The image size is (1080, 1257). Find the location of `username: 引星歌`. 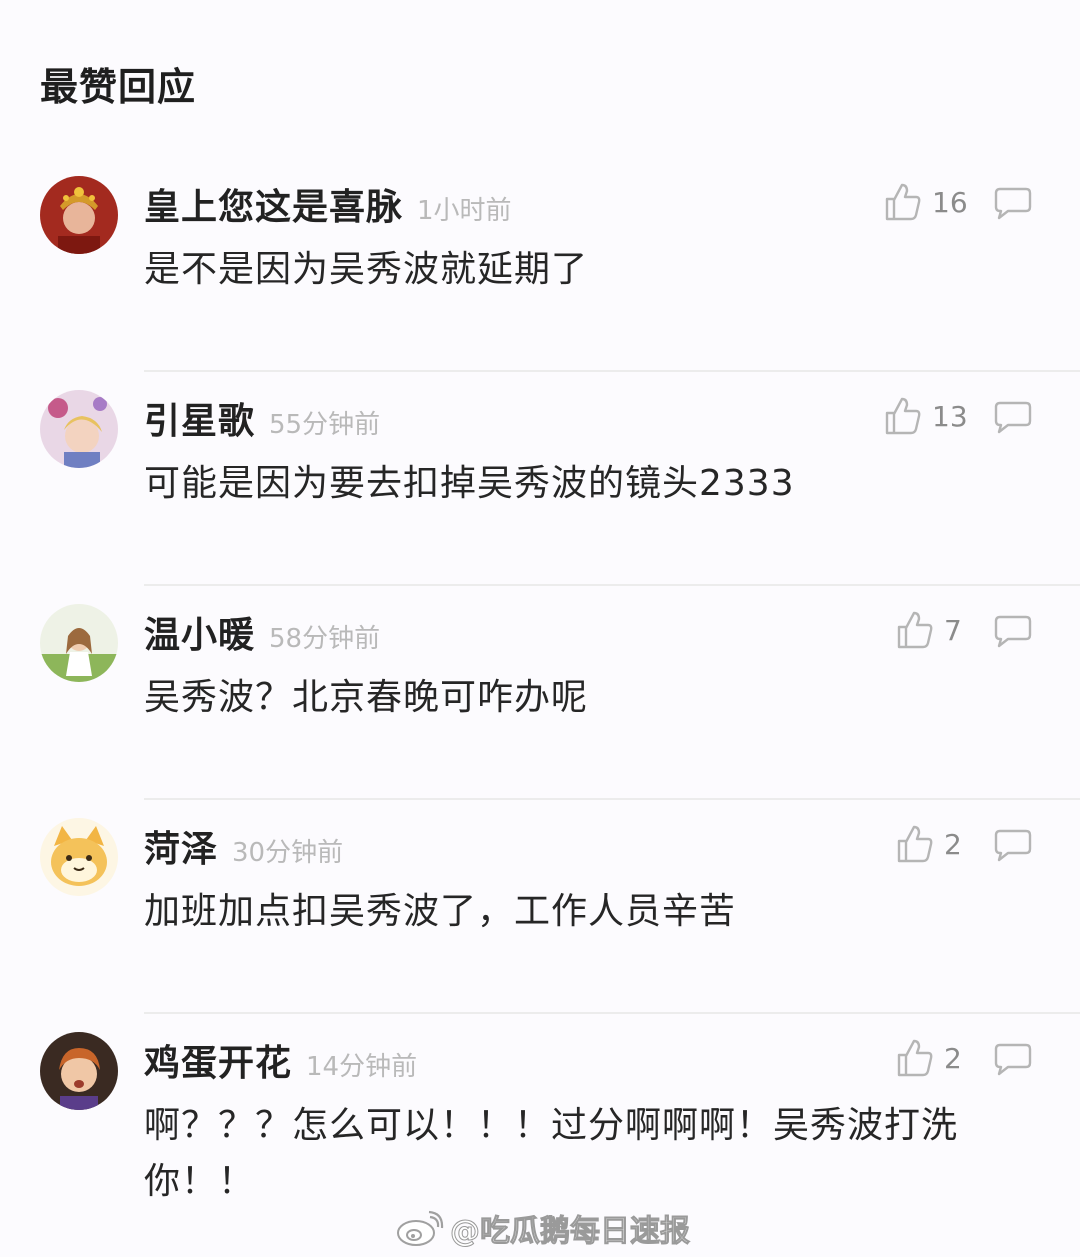

username: 引星歌 is located at coordinates (199, 418).